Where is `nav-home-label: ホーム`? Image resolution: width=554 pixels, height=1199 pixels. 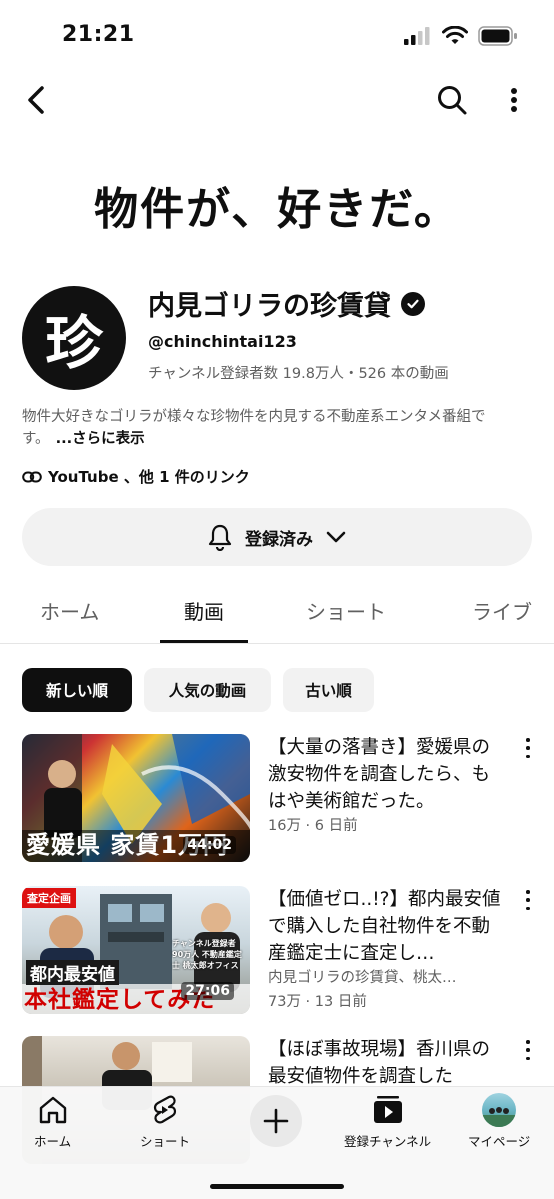
nav-home-label: ホーム is located at coordinates (53, 1141).